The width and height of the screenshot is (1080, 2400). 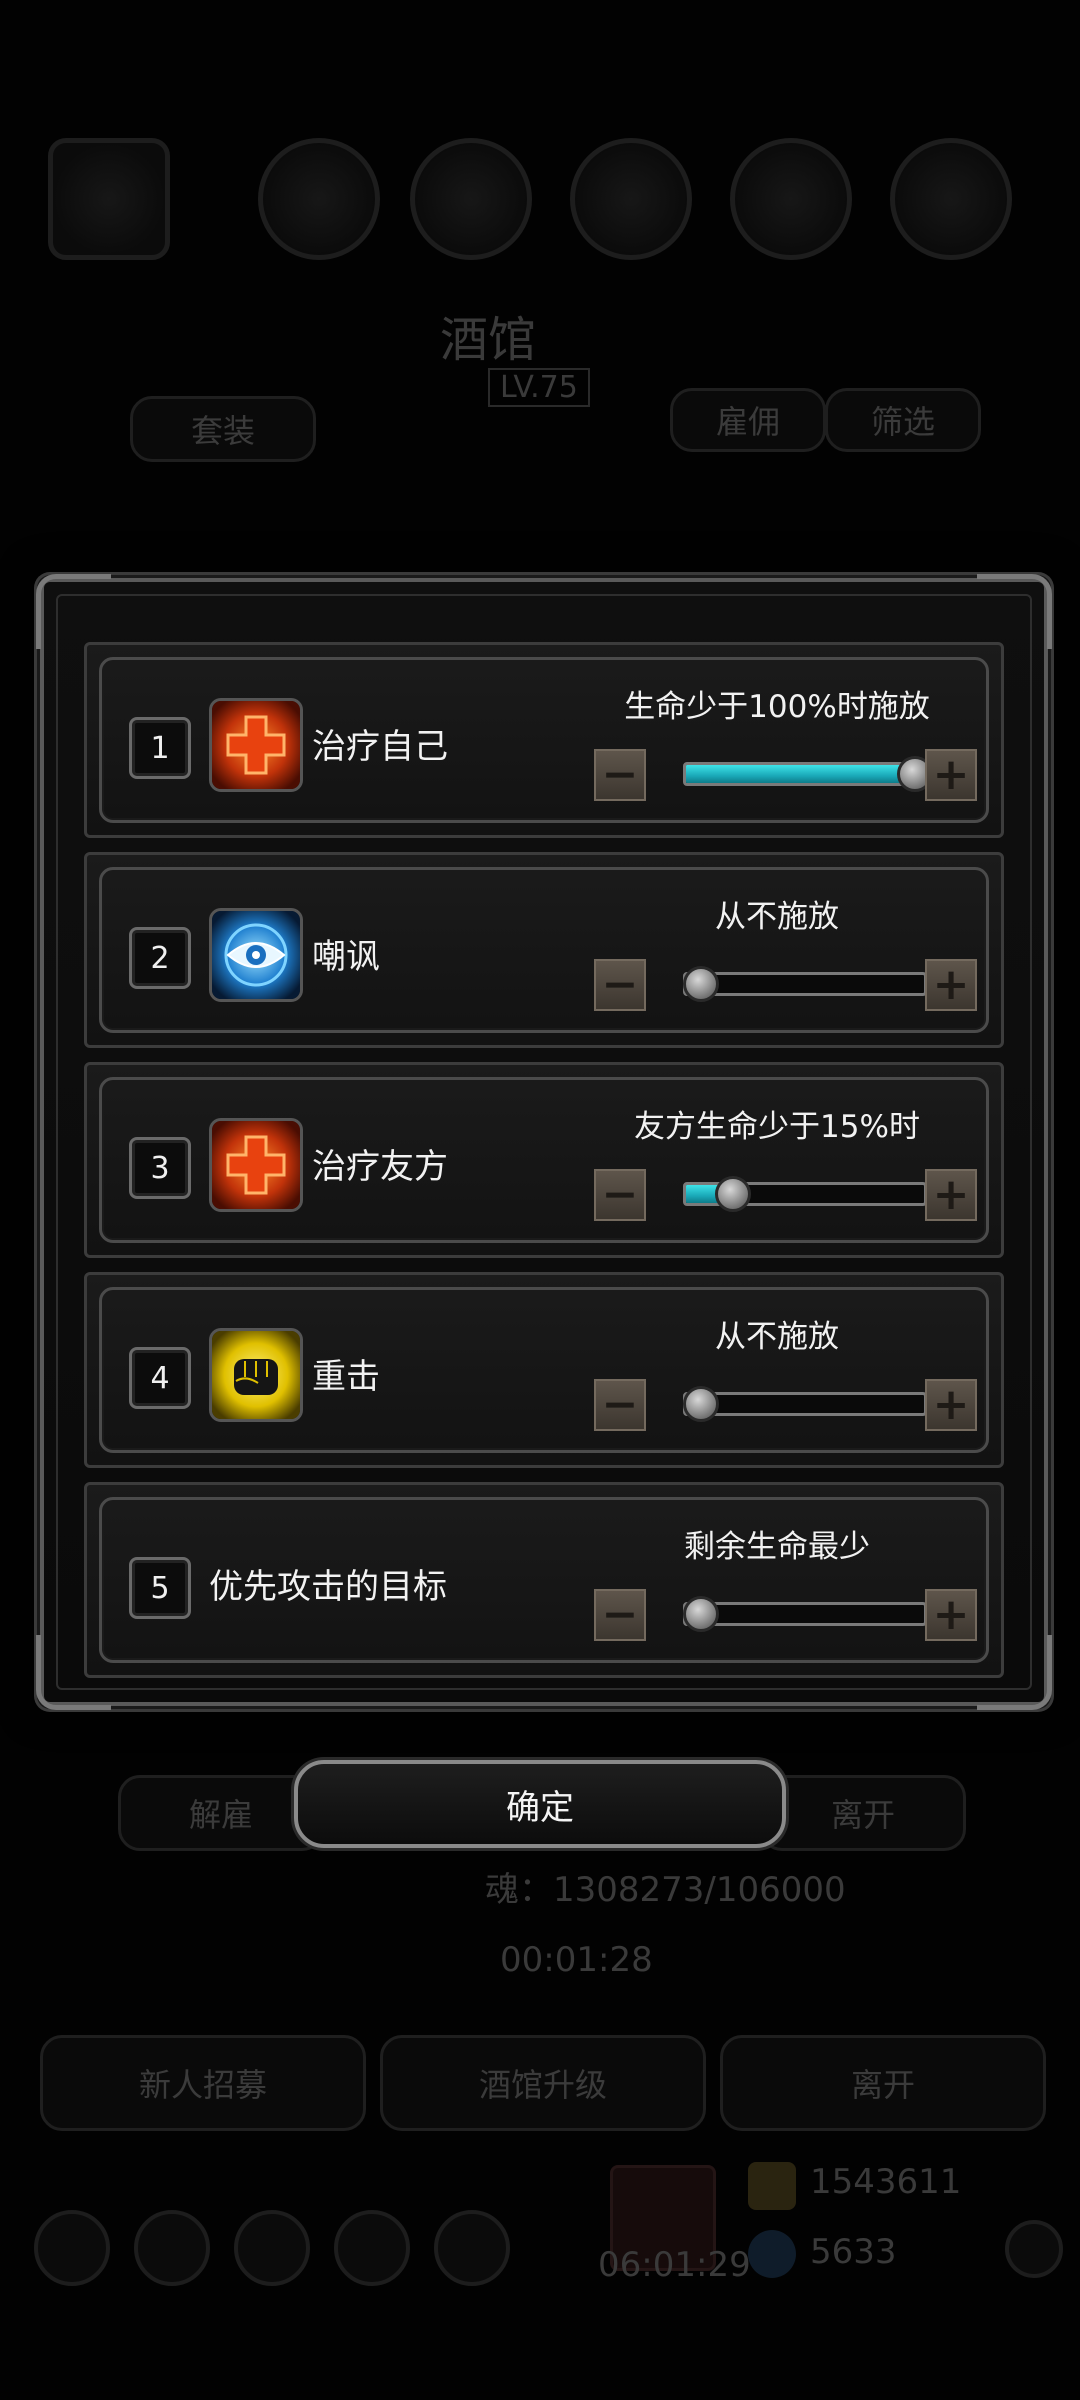 What do you see at coordinates (346, 1377) in the screenshot?
I see `skill-name: 重击` at bounding box center [346, 1377].